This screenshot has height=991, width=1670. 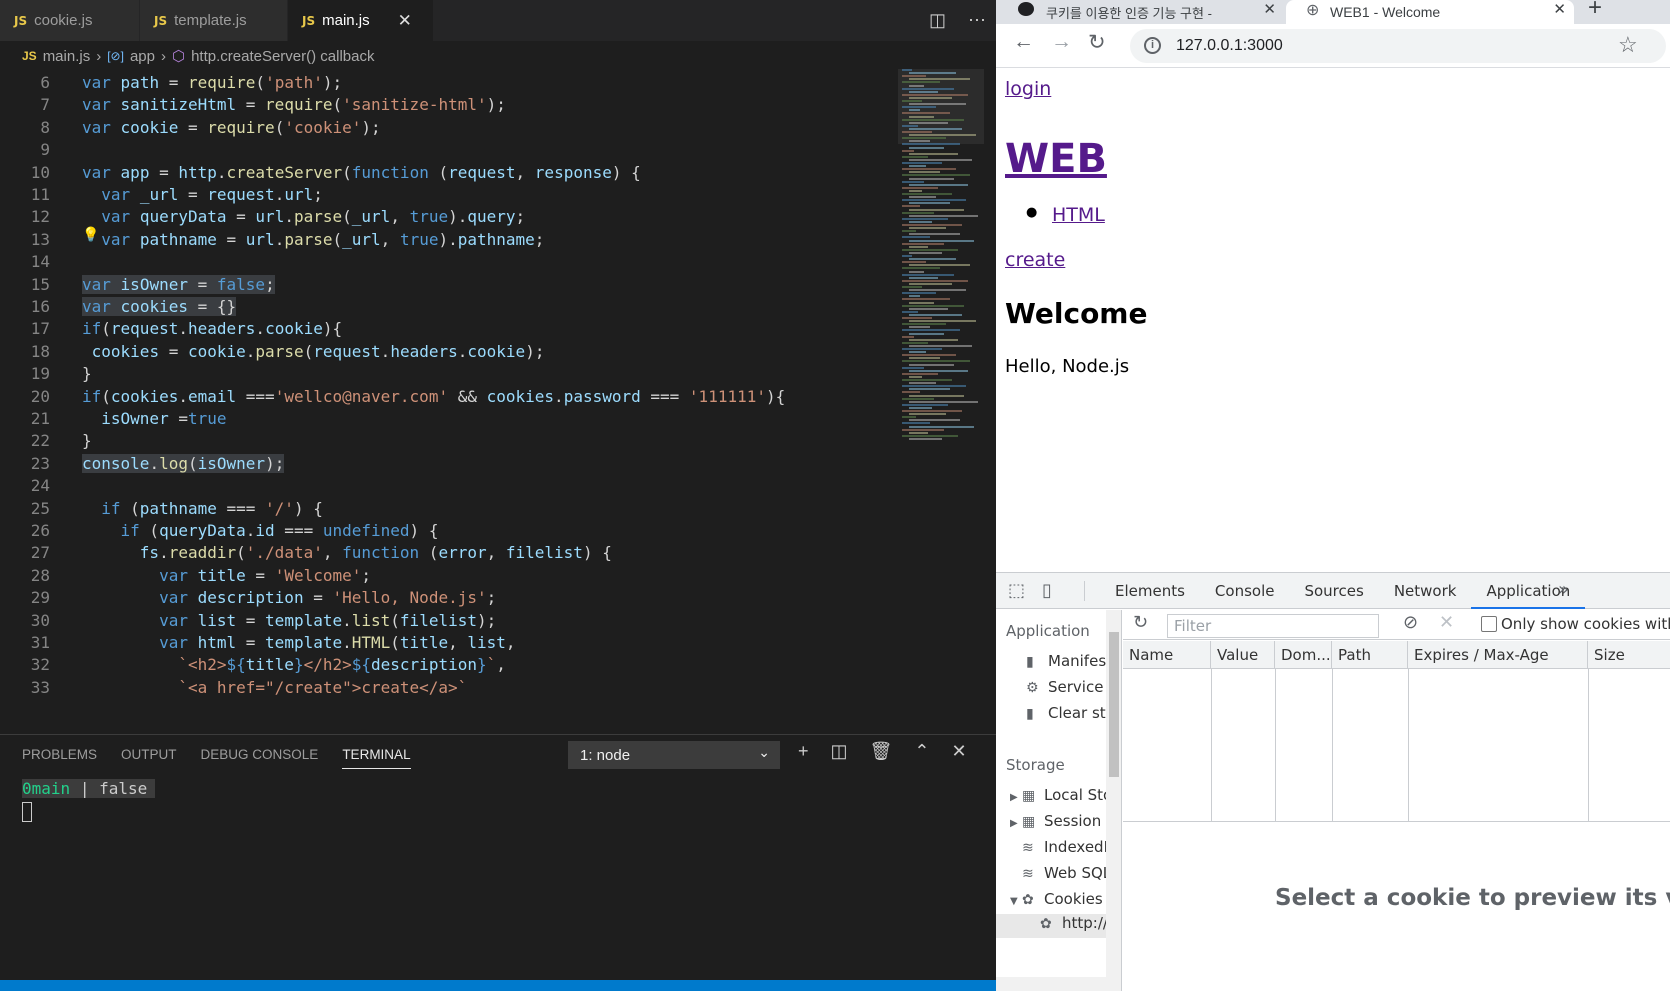 I want to click on code-line: 6 var path = require('path');, so click(x=450, y=83).